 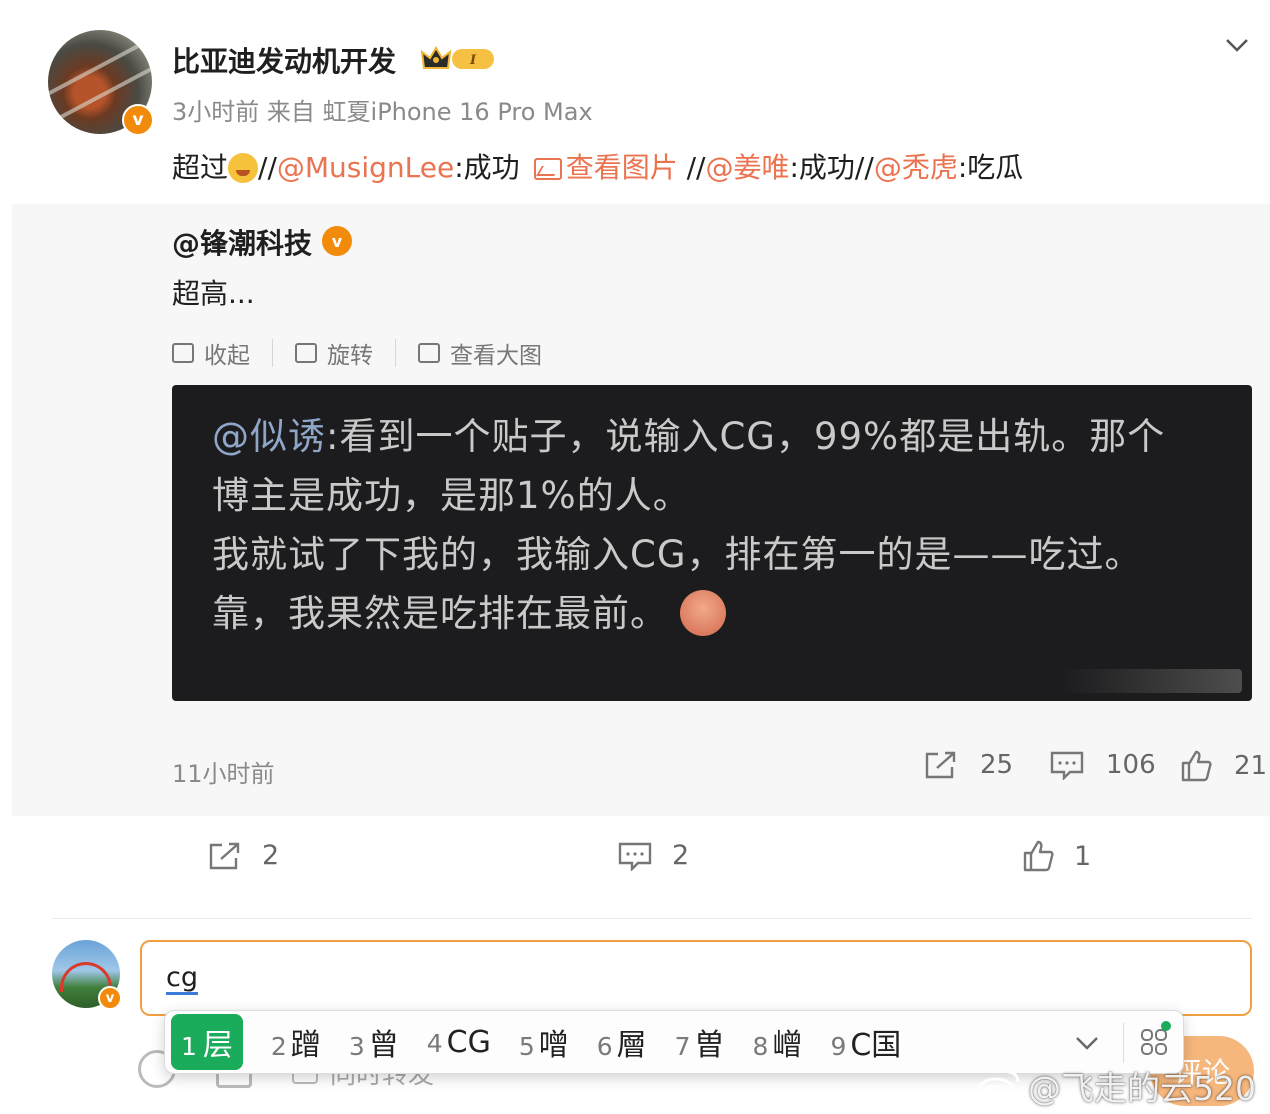 What do you see at coordinates (1154, 1042) in the screenshot?
I see `ime-menu-icon` at bounding box center [1154, 1042].